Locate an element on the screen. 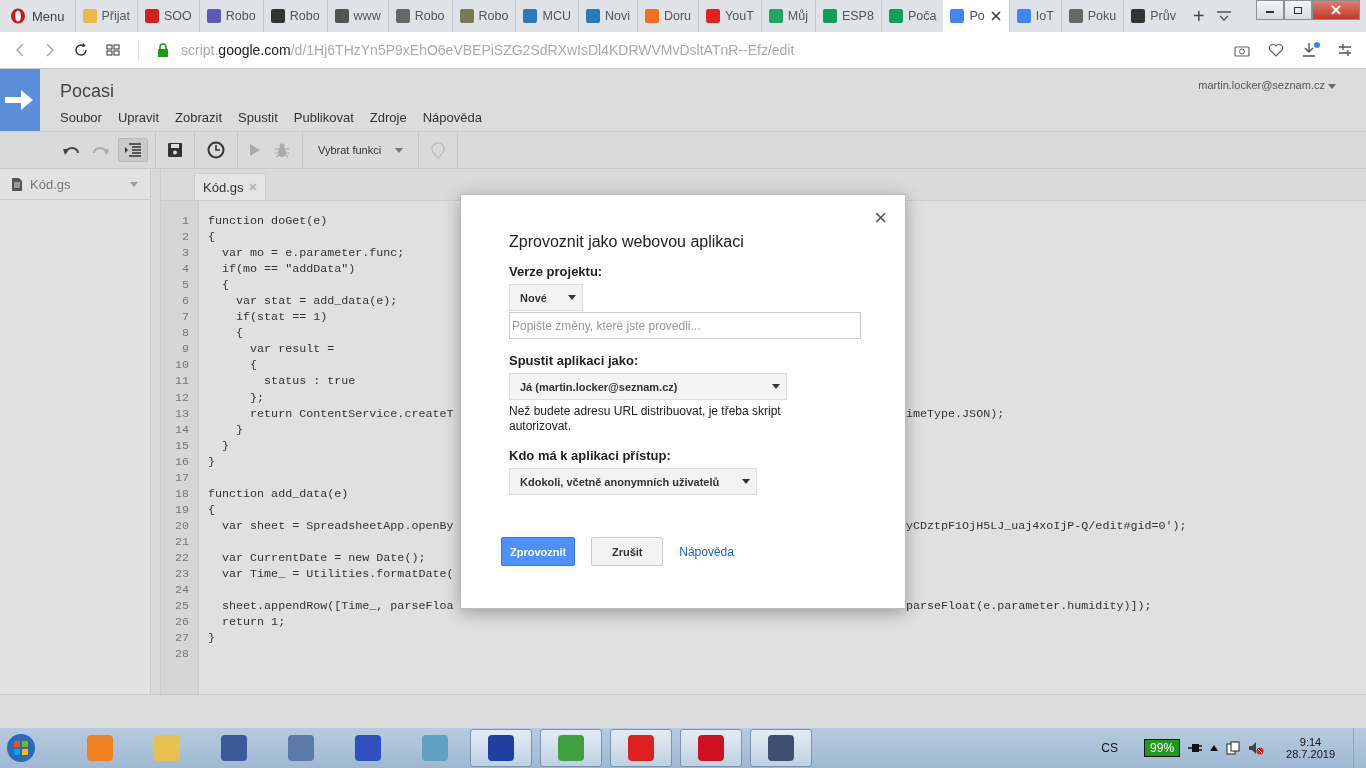 The height and width of the screenshot is (768, 1366). tab-title: Prův is located at coordinates (1163, 16).